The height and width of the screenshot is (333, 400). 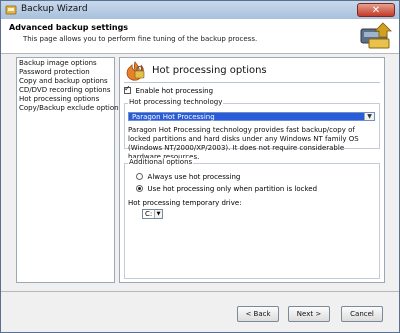 I want to click on technology-group-label: Hot processing technology, so click(x=176, y=102).